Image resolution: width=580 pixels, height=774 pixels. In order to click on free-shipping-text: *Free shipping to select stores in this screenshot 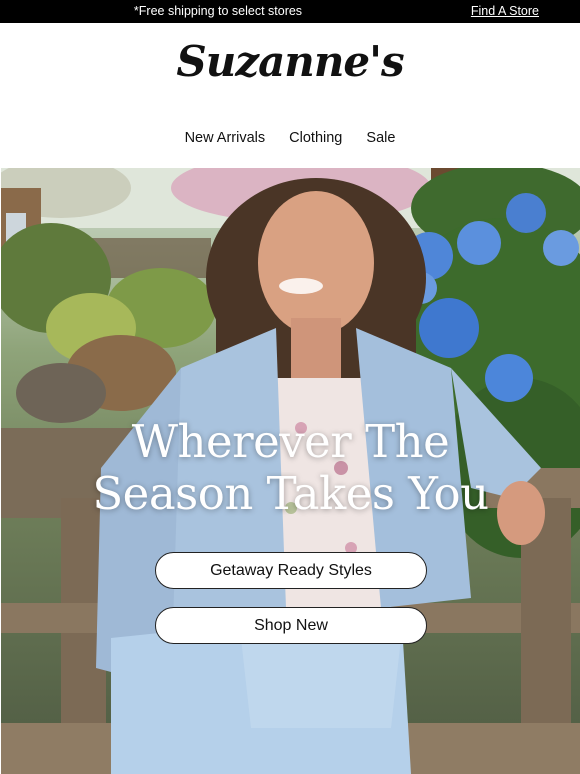, I will do `click(218, 11)`.